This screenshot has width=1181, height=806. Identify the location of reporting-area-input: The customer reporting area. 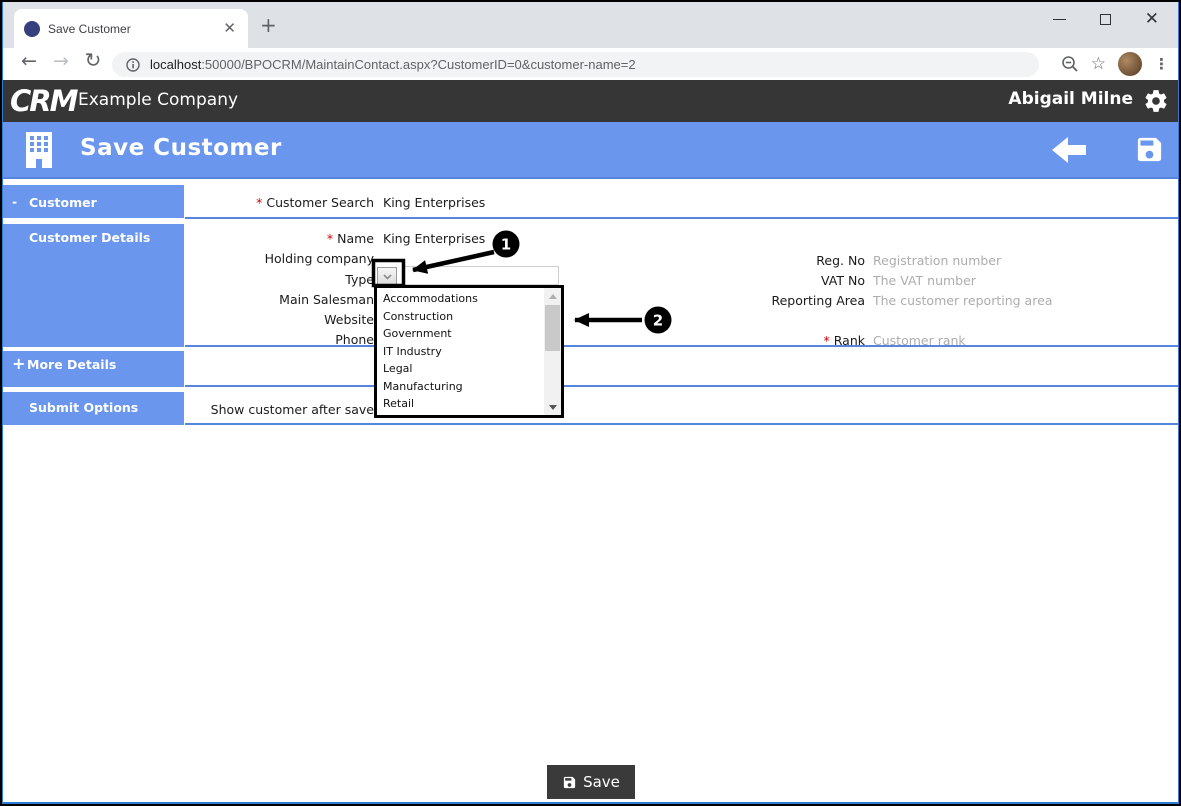
(962, 301).